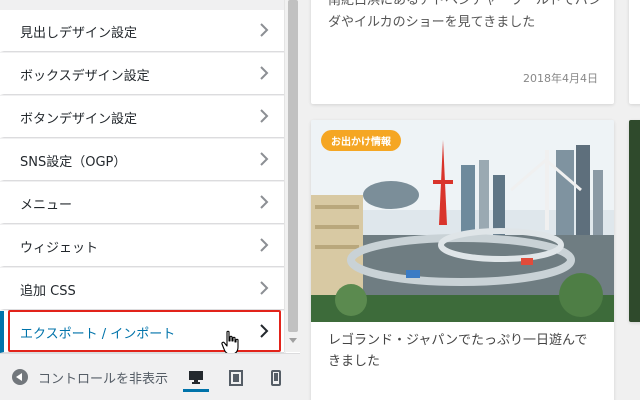  What do you see at coordinates (142, 203) in the screenshot?
I see `menu-item-menus: メニュー` at bounding box center [142, 203].